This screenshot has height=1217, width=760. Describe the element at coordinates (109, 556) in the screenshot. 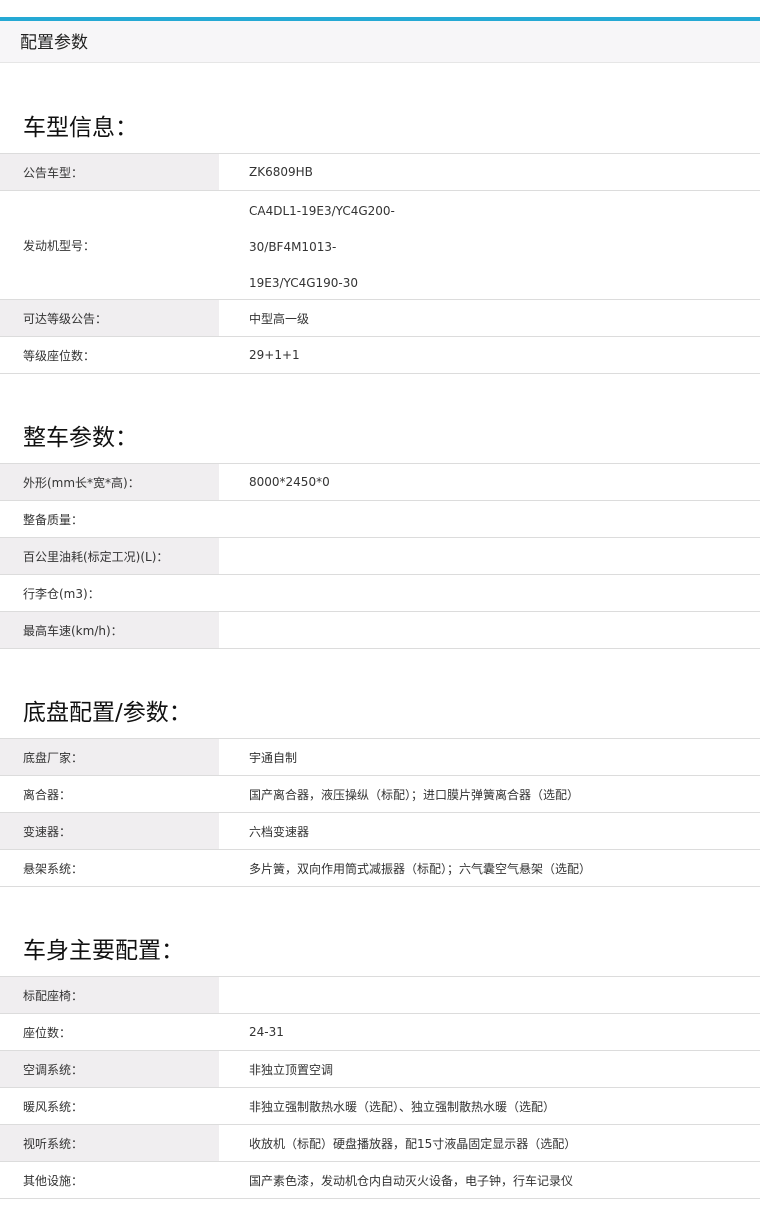

I see `spec-label: 百公里油耗(标定工况)(L)：` at that location.